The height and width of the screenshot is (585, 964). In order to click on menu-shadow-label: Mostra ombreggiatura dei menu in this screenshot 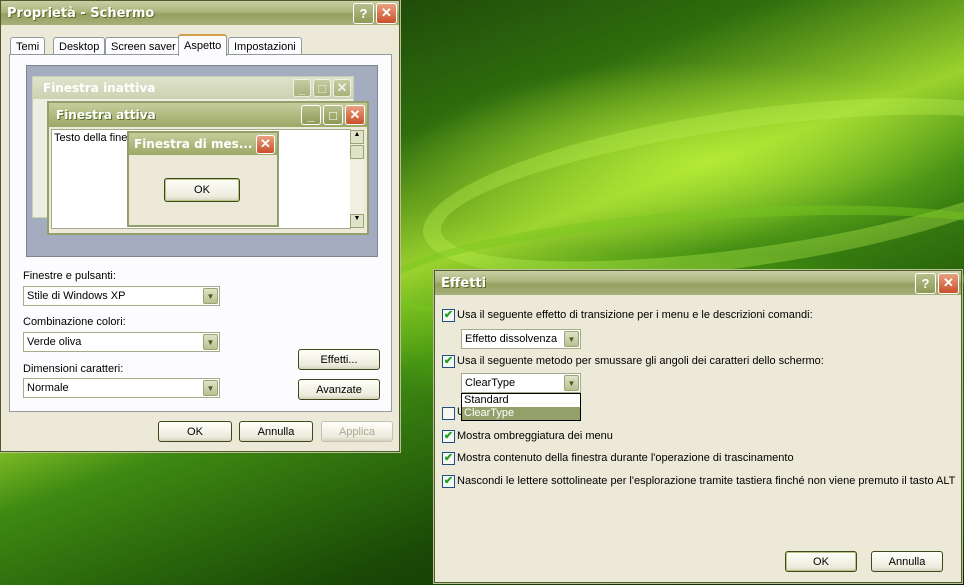, I will do `click(535, 436)`.